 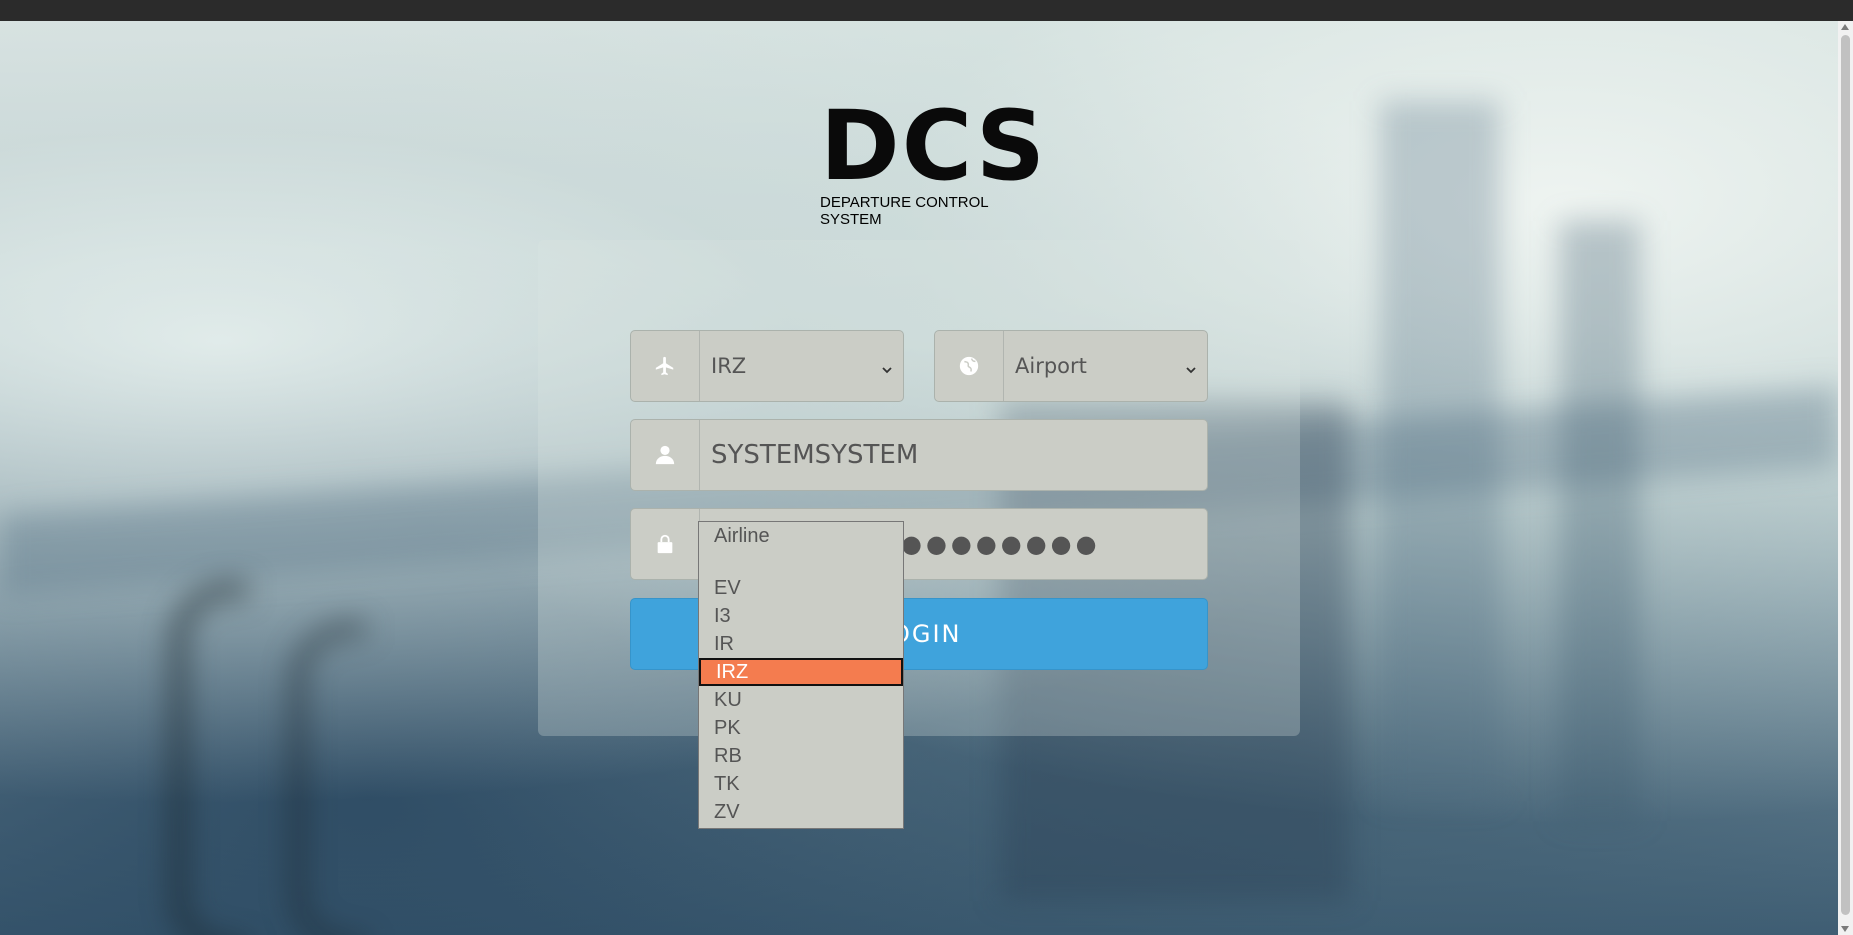 I want to click on airplane-icon, so click(x=665, y=366).